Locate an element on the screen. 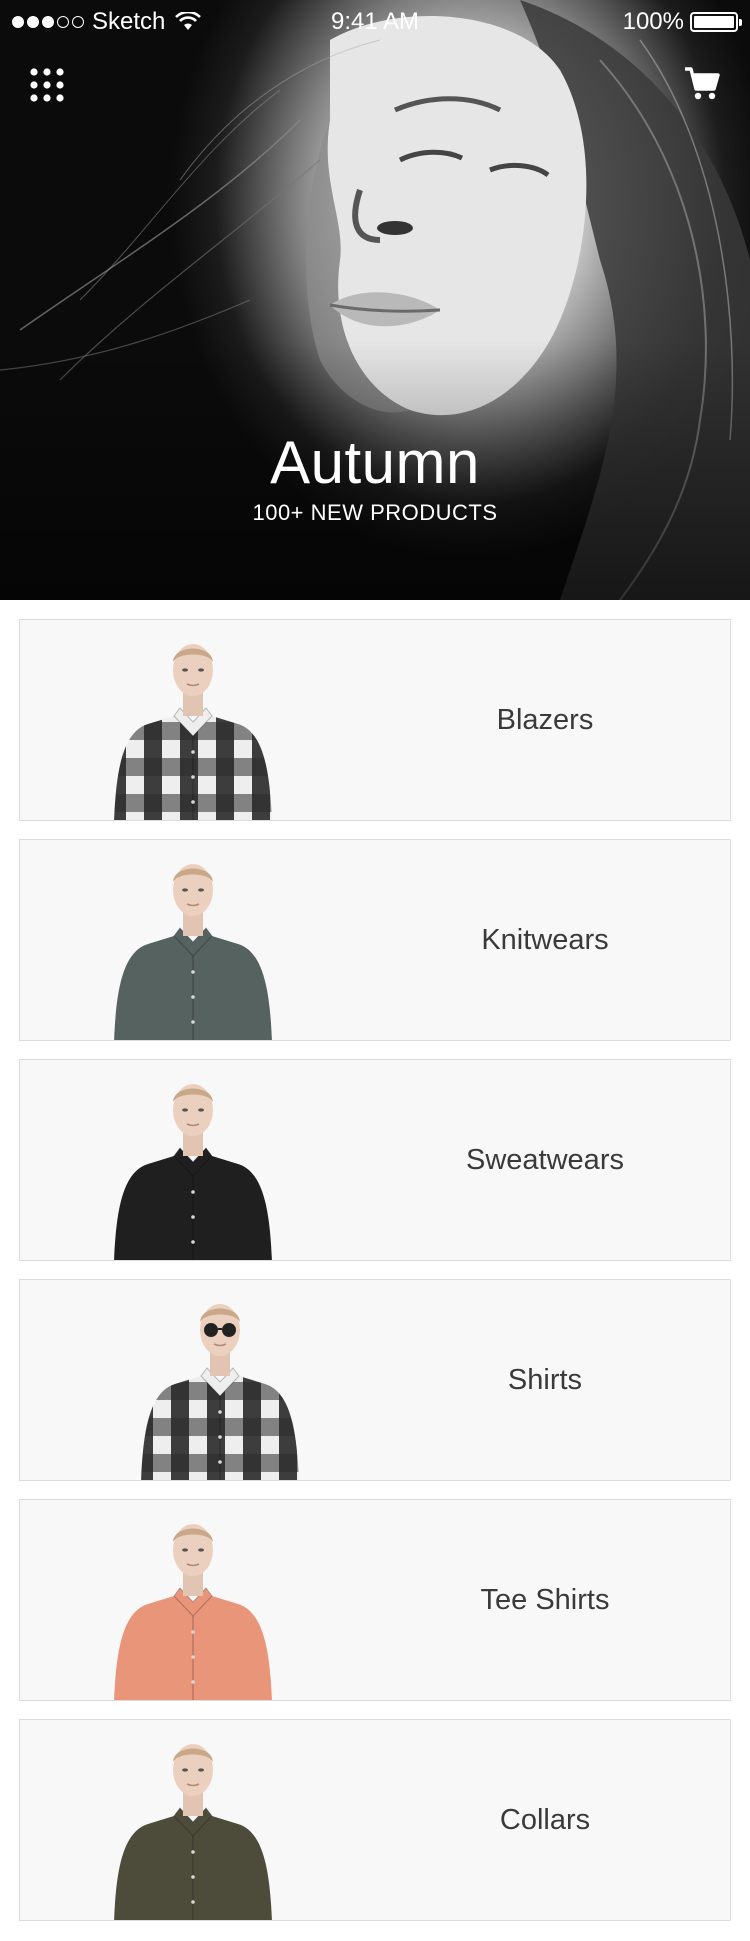  category-card-shirts: Shirts is located at coordinates (375, 1380).